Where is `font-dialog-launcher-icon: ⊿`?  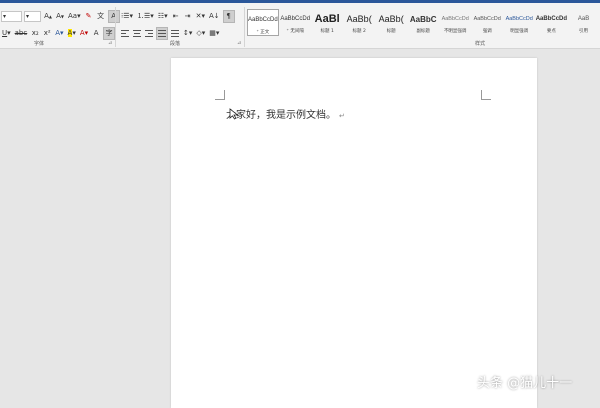
font-dialog-launcher-icon: ⊿ is located at coordinates (110, 43).